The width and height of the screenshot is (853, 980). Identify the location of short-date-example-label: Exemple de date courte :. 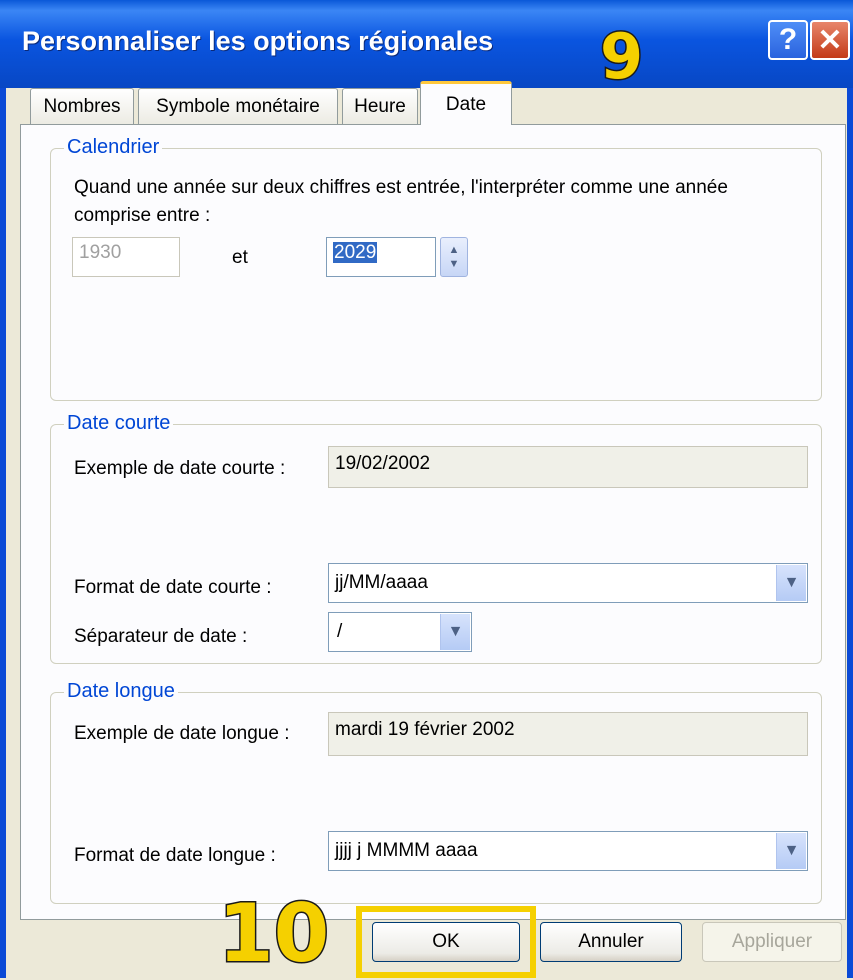
(180, 468).